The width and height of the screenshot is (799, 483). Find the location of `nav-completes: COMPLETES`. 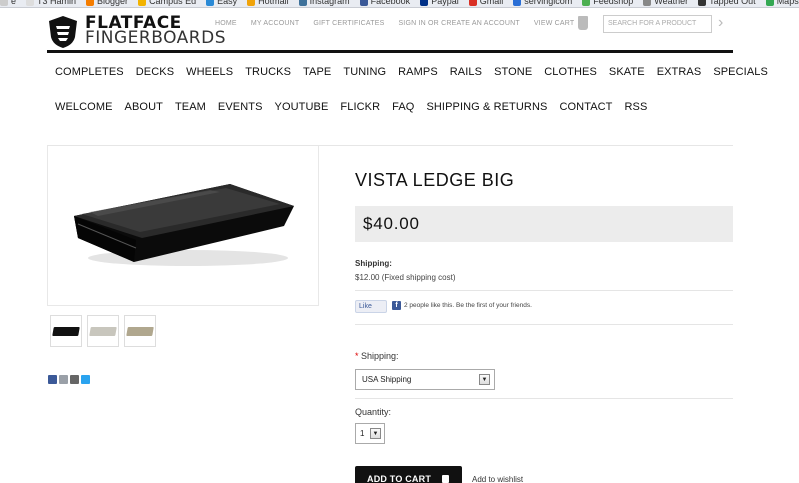

nav-completes: COMPLETES is located at coordinates (89, 72).